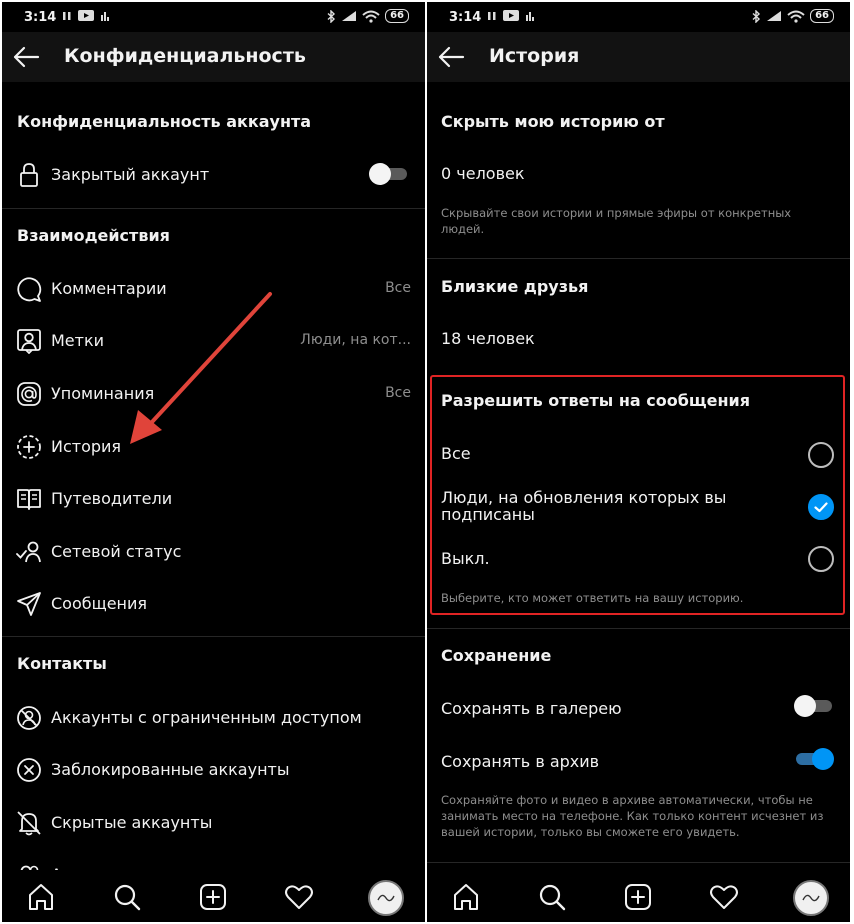 Image resolution: width=854 pixels, height=924 pixels. I want to click on row-label: Скрытые аккаунты, so click(132, 822).